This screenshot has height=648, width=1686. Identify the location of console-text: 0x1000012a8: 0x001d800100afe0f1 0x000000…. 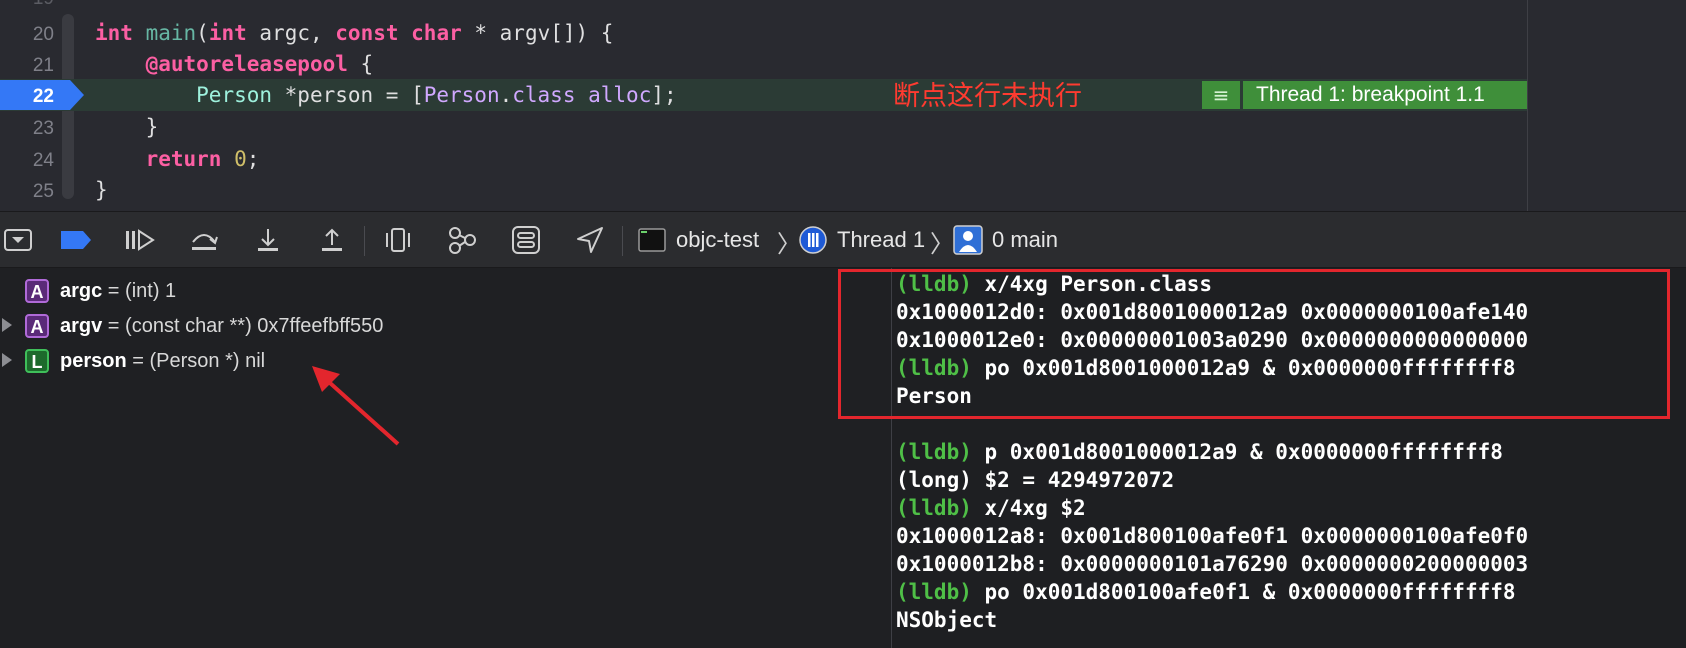
(1212, 536).